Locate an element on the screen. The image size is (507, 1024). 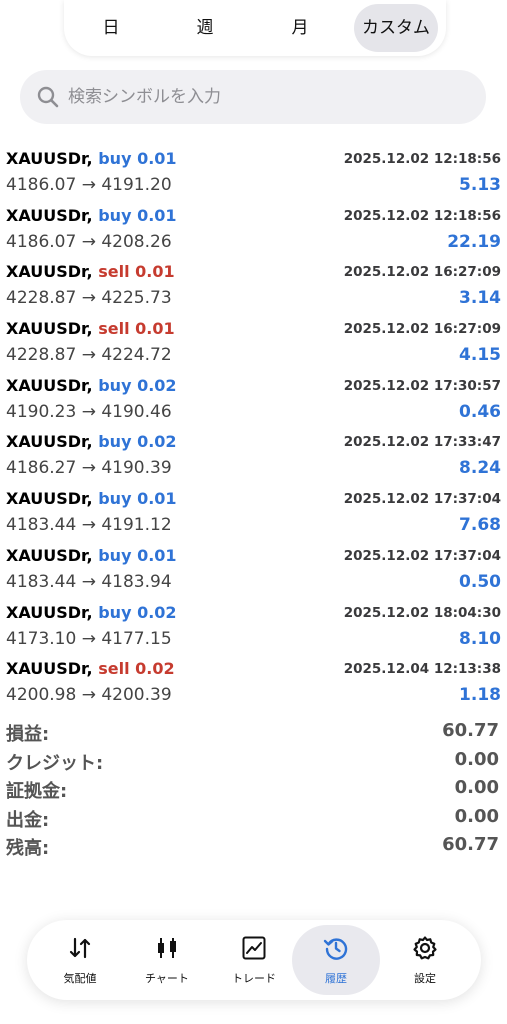
candlestick-icon is located at coordinates (167, 948).